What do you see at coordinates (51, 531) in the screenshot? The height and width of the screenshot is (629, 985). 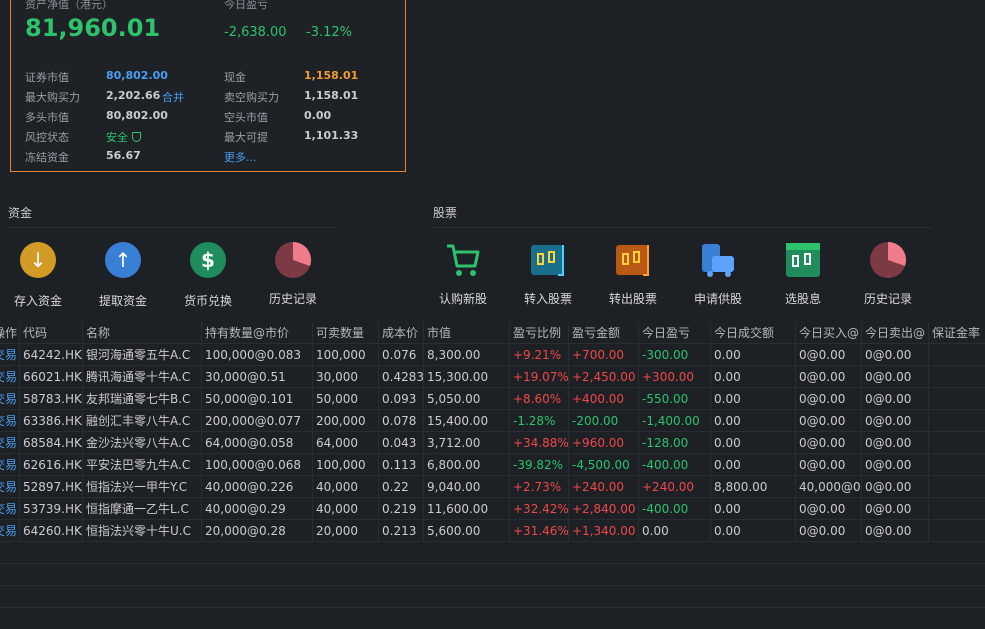 I see `cell-code-col: 64260.HK` at bounding box center [51, 531].